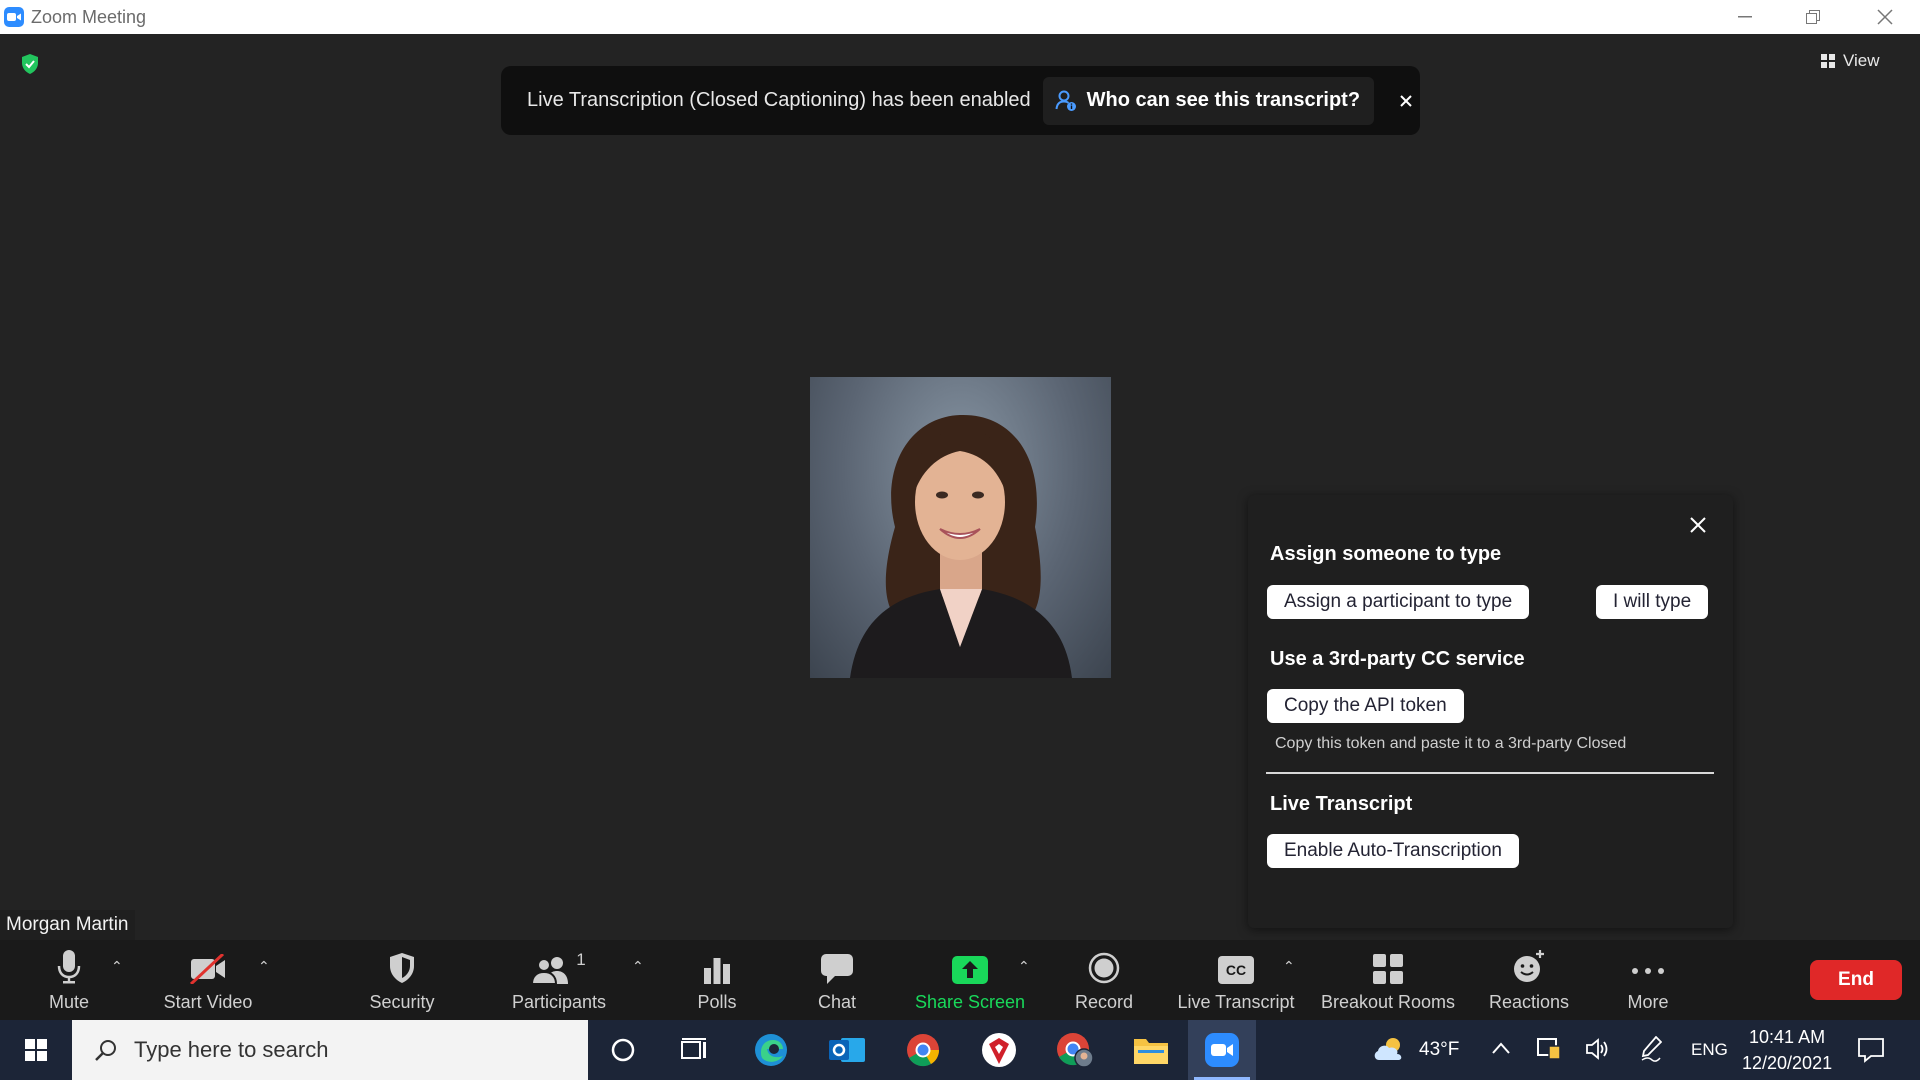 Image resolution: width=1920 pixels, height=1080 pixels. What do you see at coordinates (1386, 554) in the screenshot?
I see `assign-heading: Assign someone to type` at bounding box center [1386, 554].